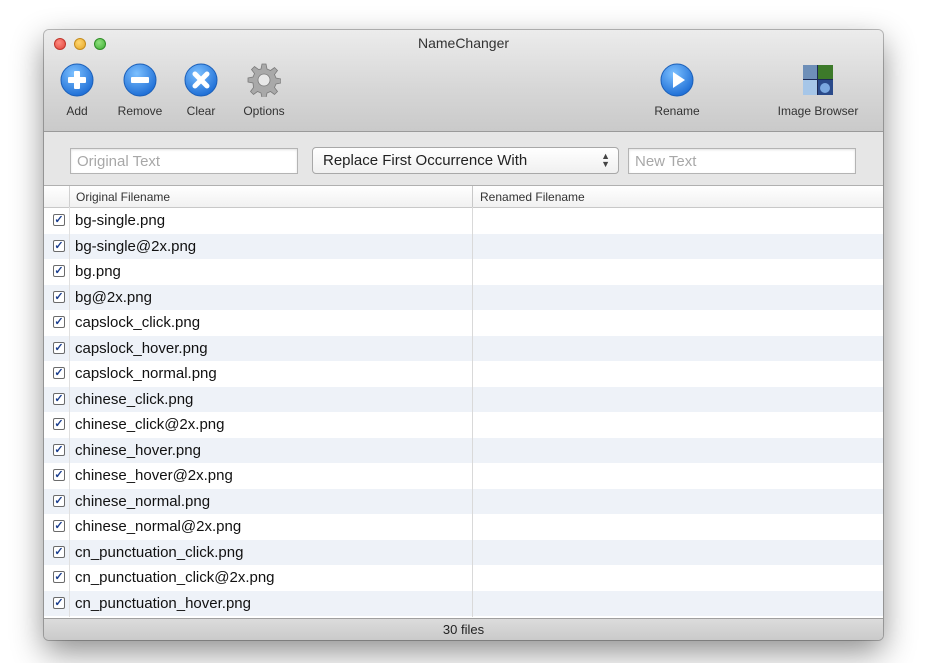 The image size is (931, 663). Describe the element at coordinates (463, 476) in the screenshot. I see `table-row: ✓ chinese_hover@2x.png` at that location.